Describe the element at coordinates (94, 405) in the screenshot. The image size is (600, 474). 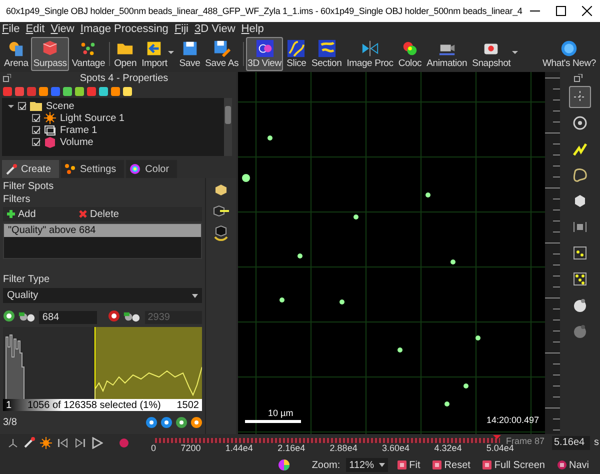
I see `selection-summary: 1056 of 126358 selected (1%)` at that location.